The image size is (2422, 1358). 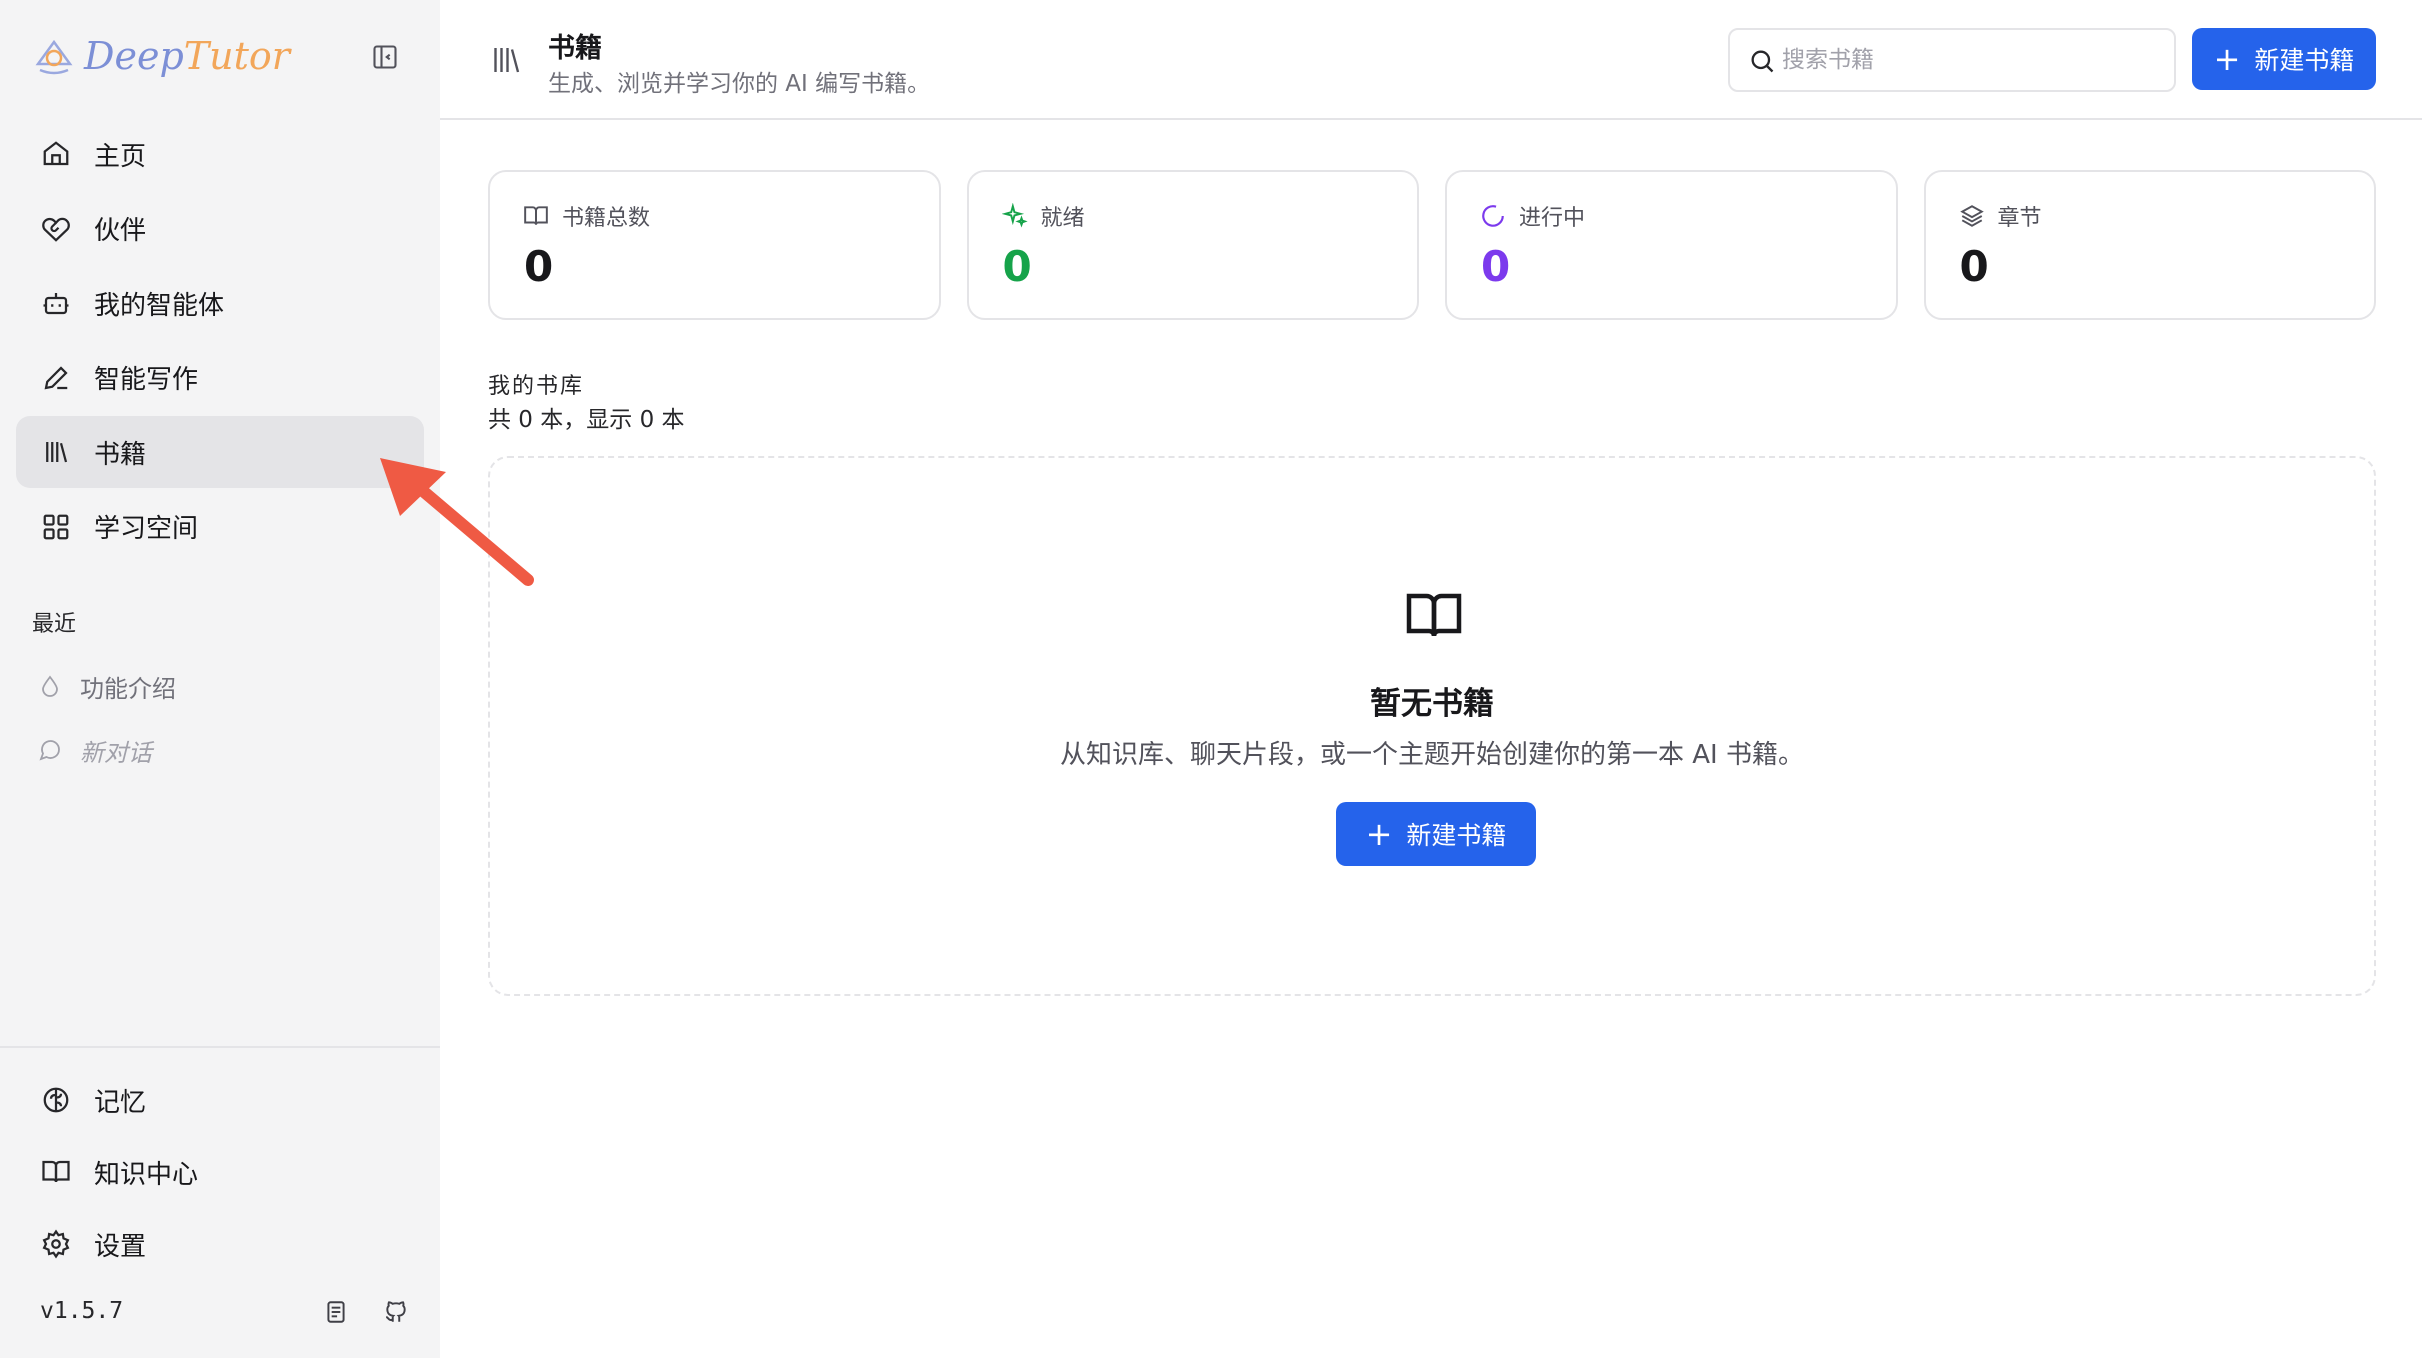 I want to click on search-icon, so click(x=1762, y=61).